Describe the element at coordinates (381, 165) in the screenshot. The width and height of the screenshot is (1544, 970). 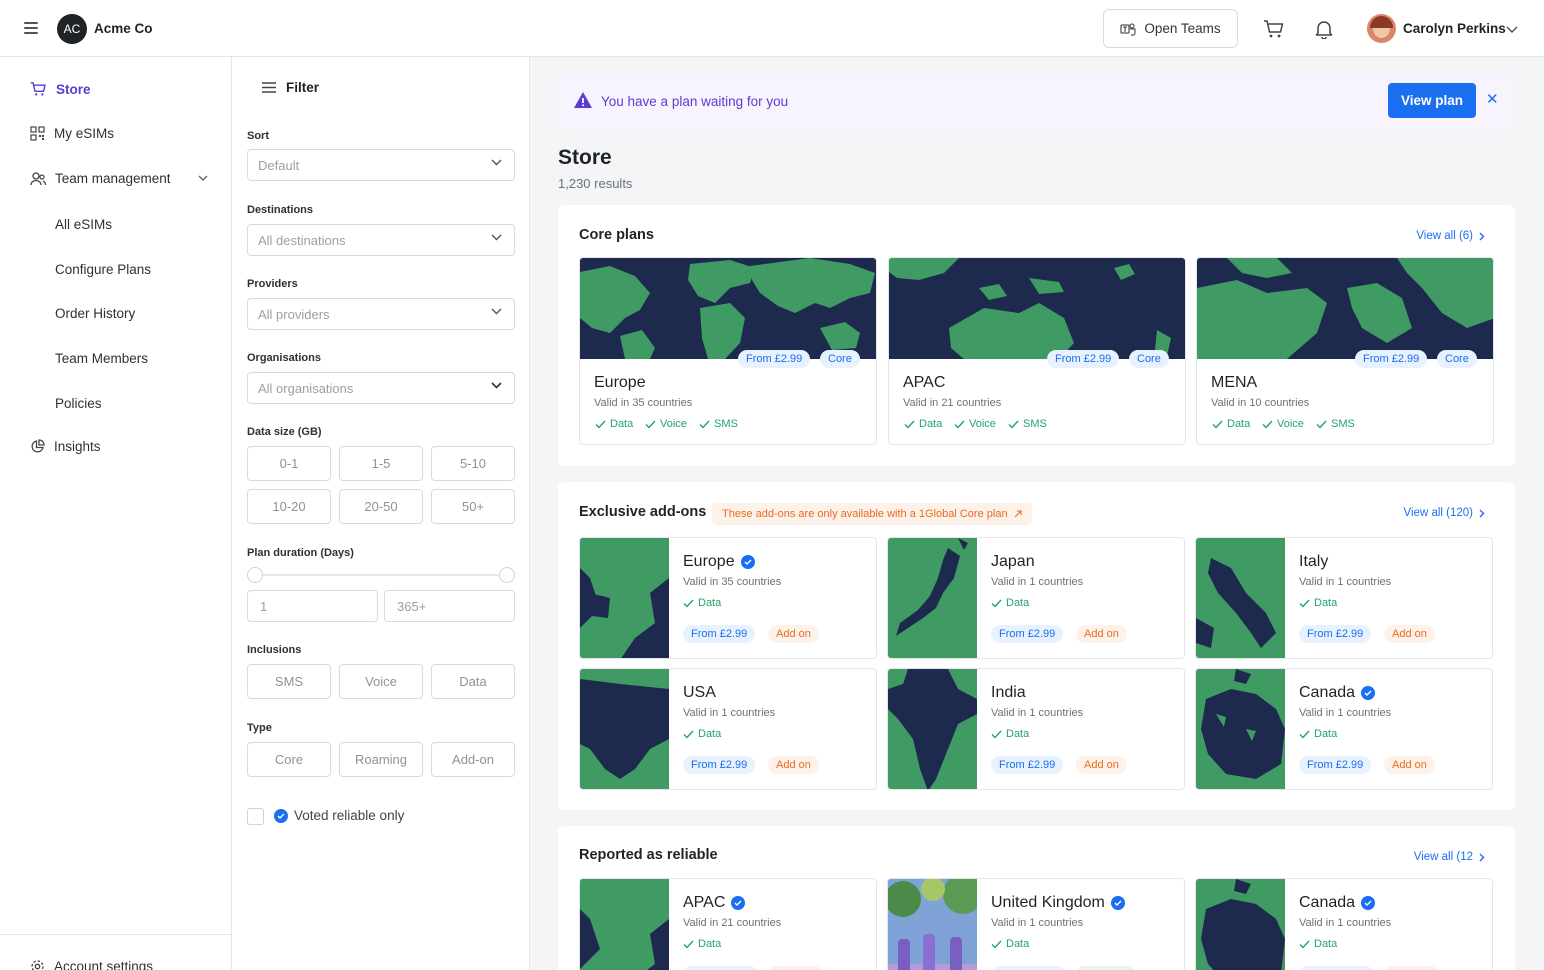
I see `sort-select: Default` at that location.